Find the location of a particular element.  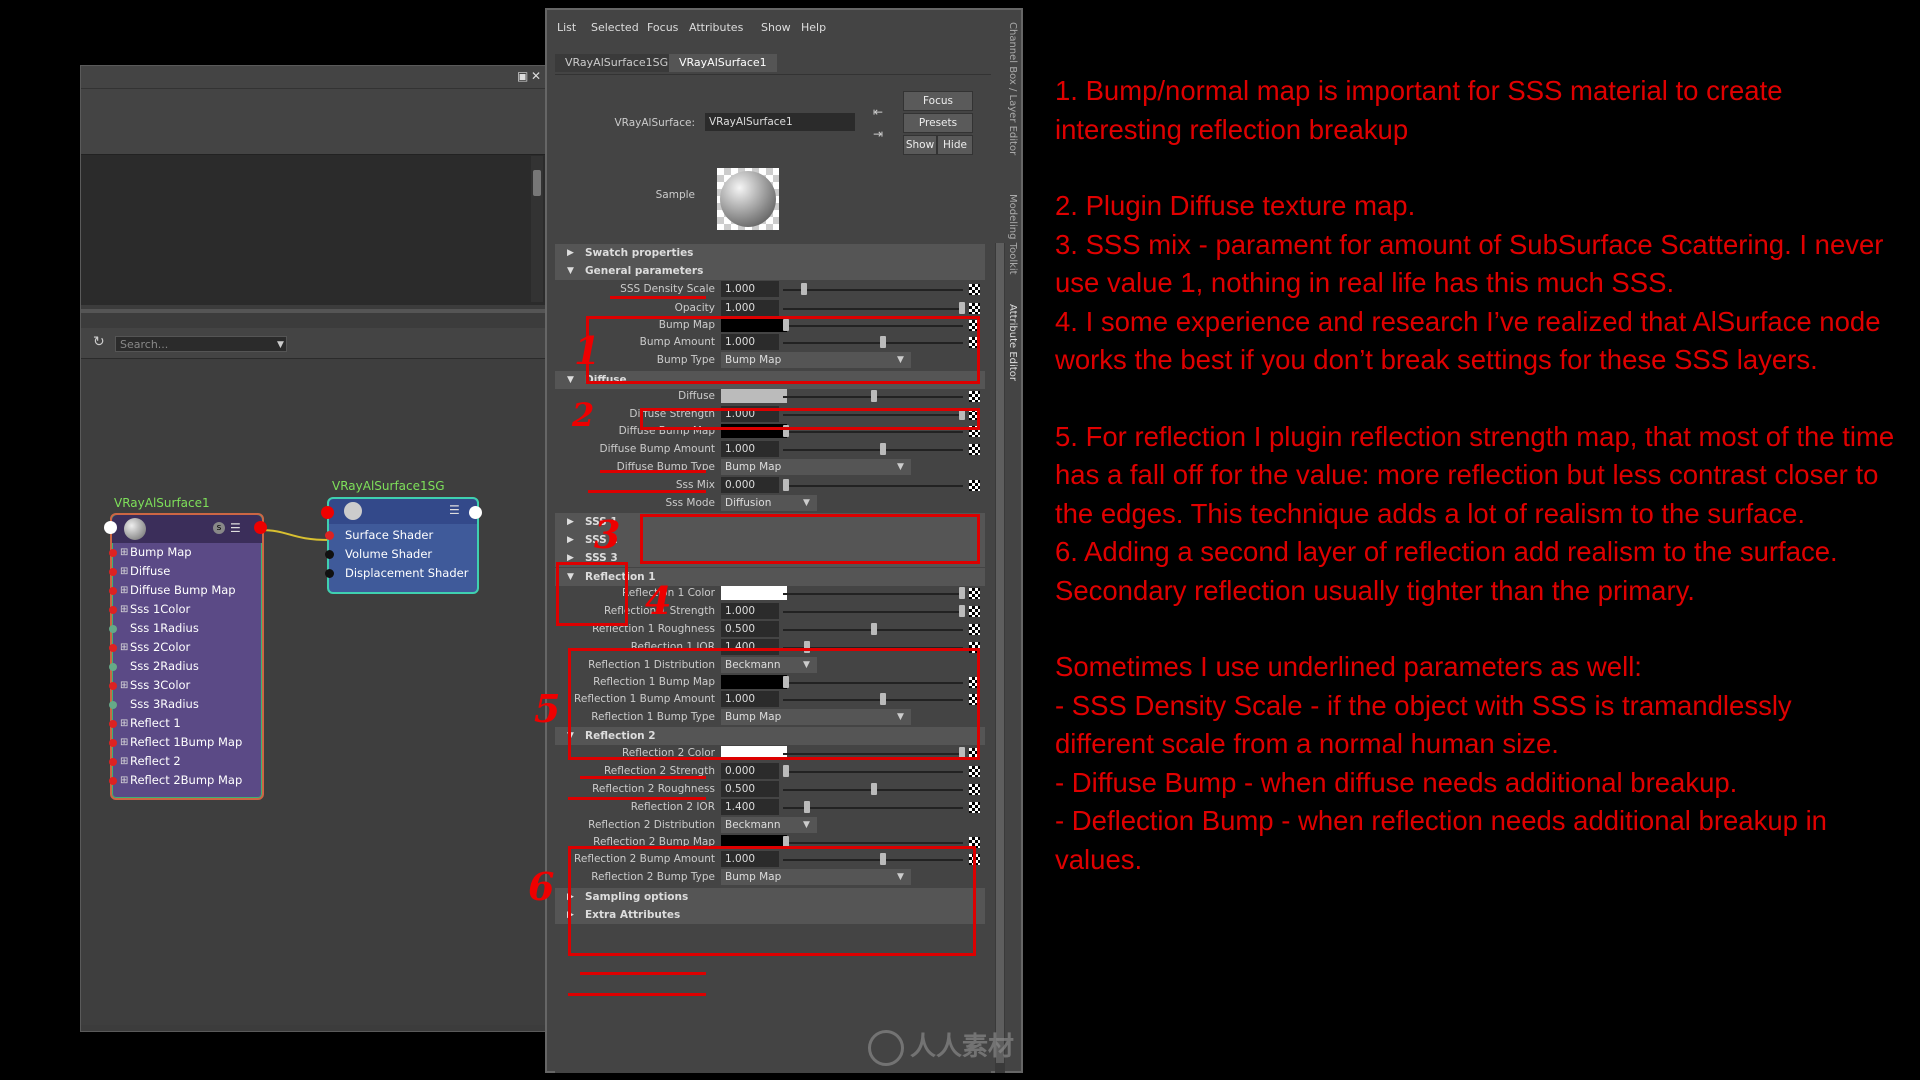

section-reflection2: ▼ Reflection 2 is located at coordinates (770, 736).